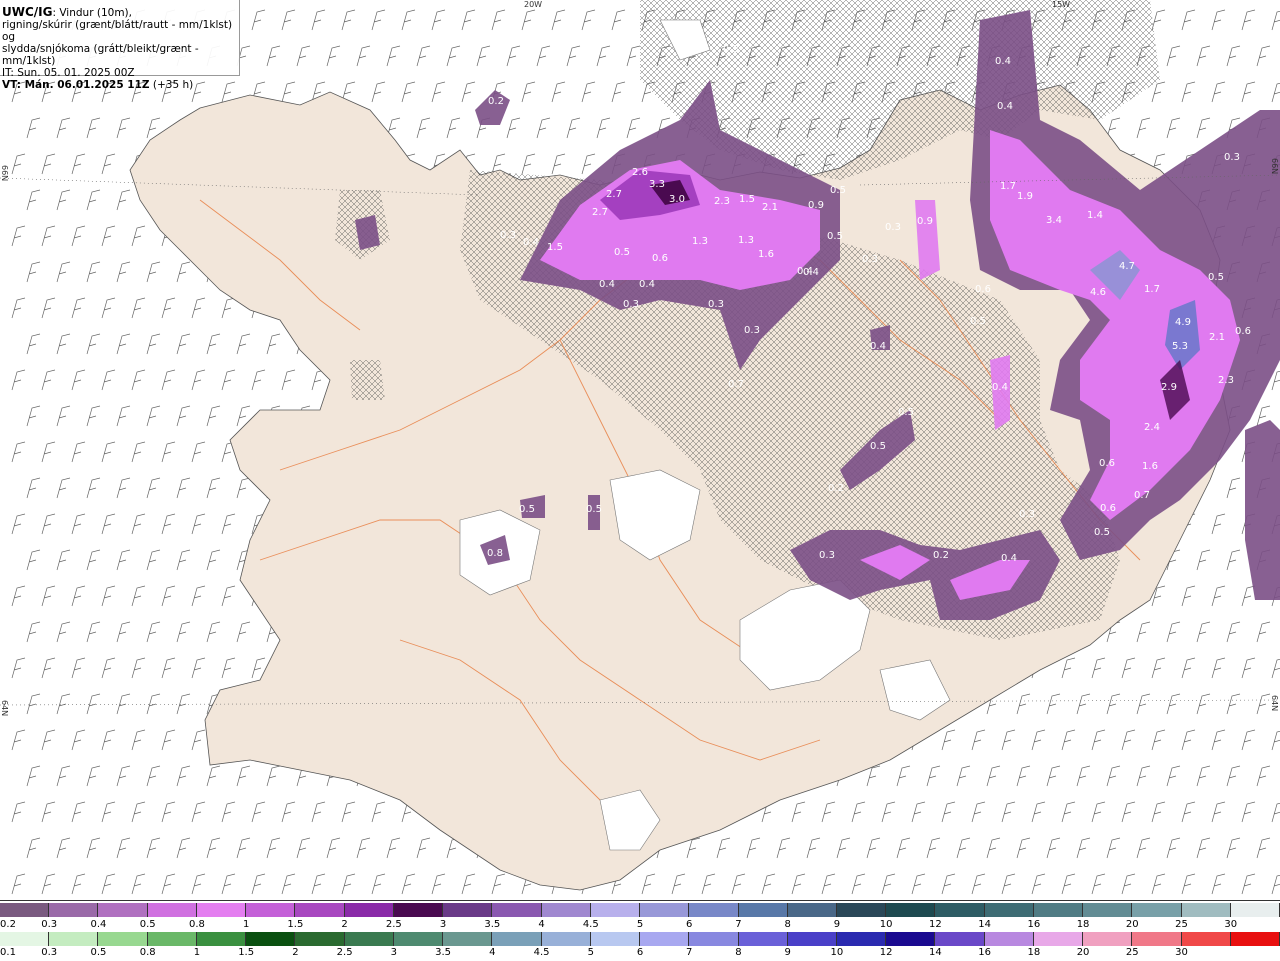 The height and width of the screenshot is (961, 1280). What do you see at coordinates (1098, 292) in the screenshot?
I see `precip-value-label: 4.6` at bounding box center [1098, 292].